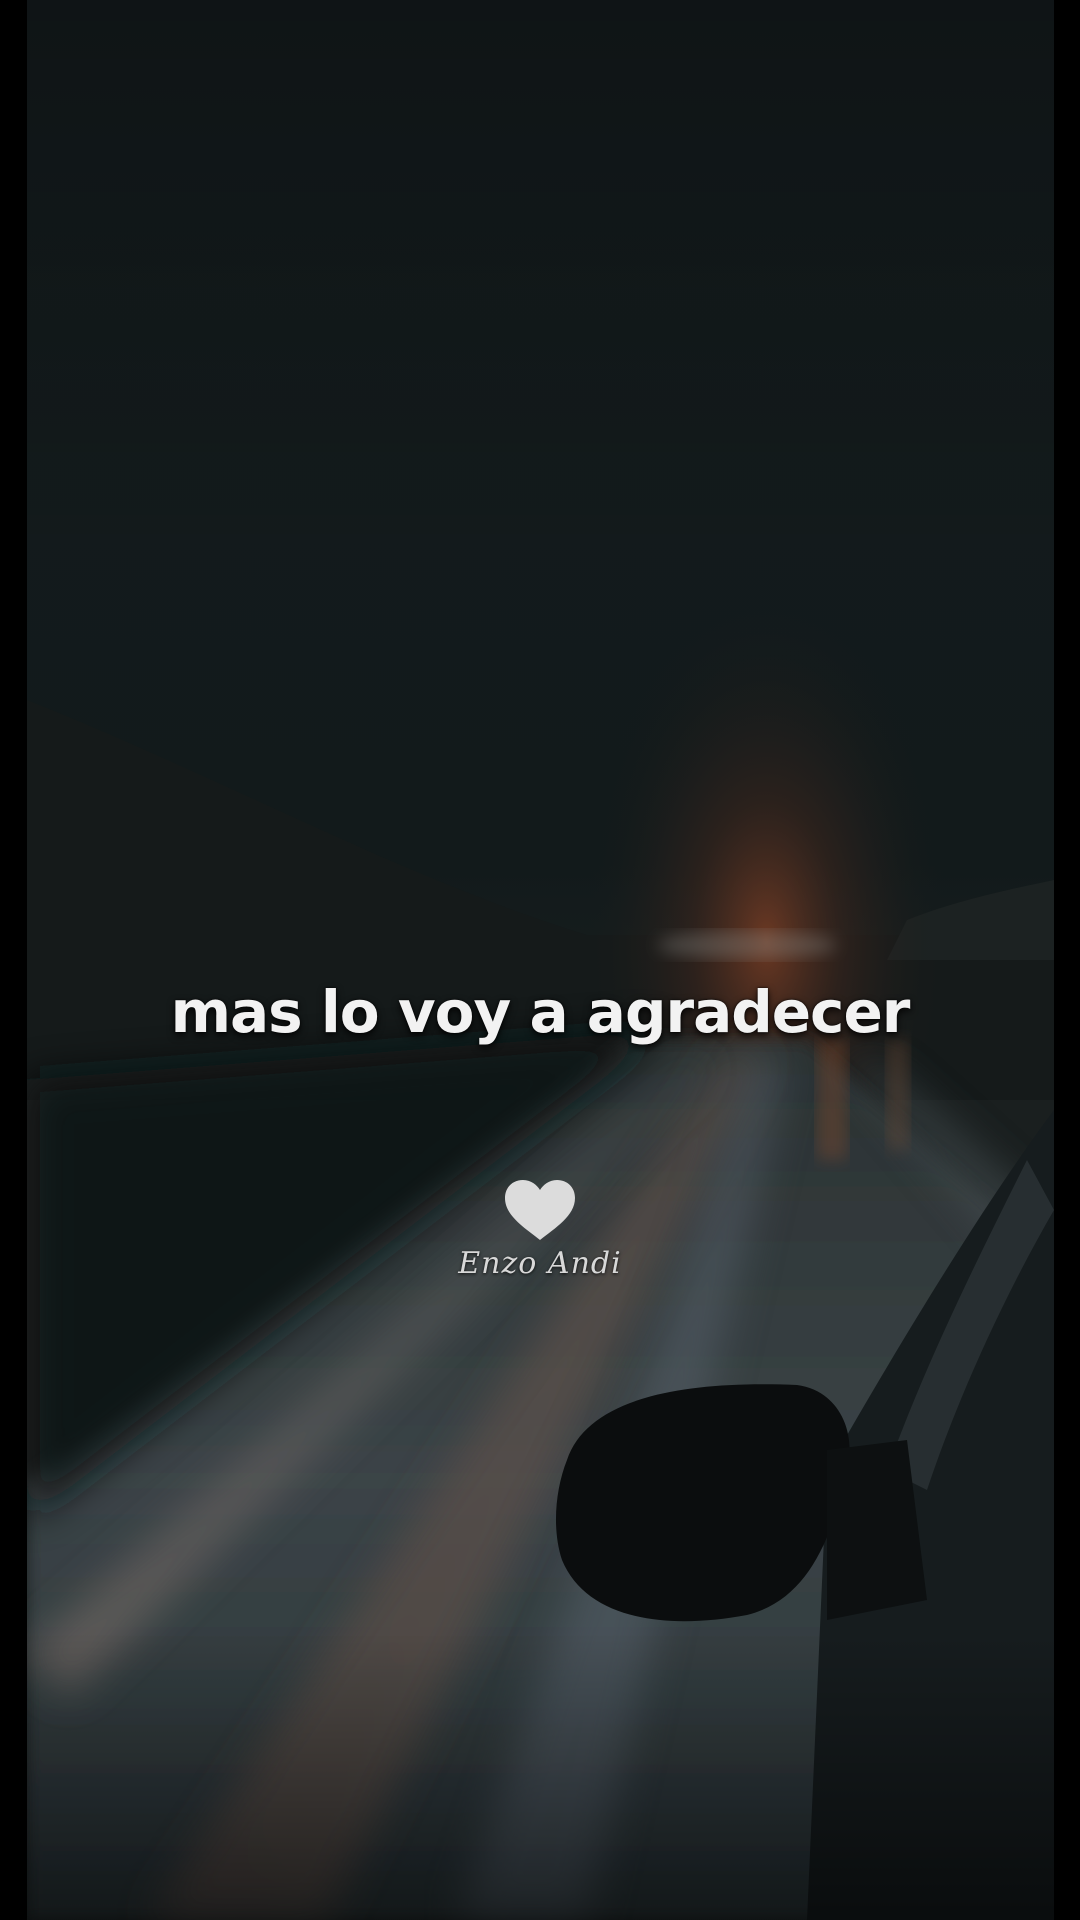  What do you see at coordinates (13, 960) in the screenshot?
I see `left-letterbox` at bounding box center [13, 960].